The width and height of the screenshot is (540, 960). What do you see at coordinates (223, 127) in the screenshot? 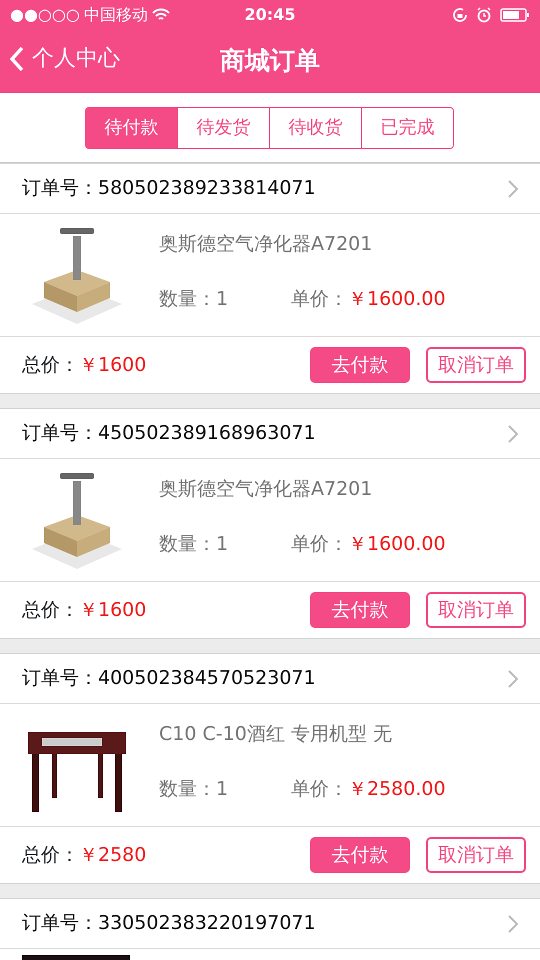
I see `order-tab: 待发货` at bounding box center [223, 127].